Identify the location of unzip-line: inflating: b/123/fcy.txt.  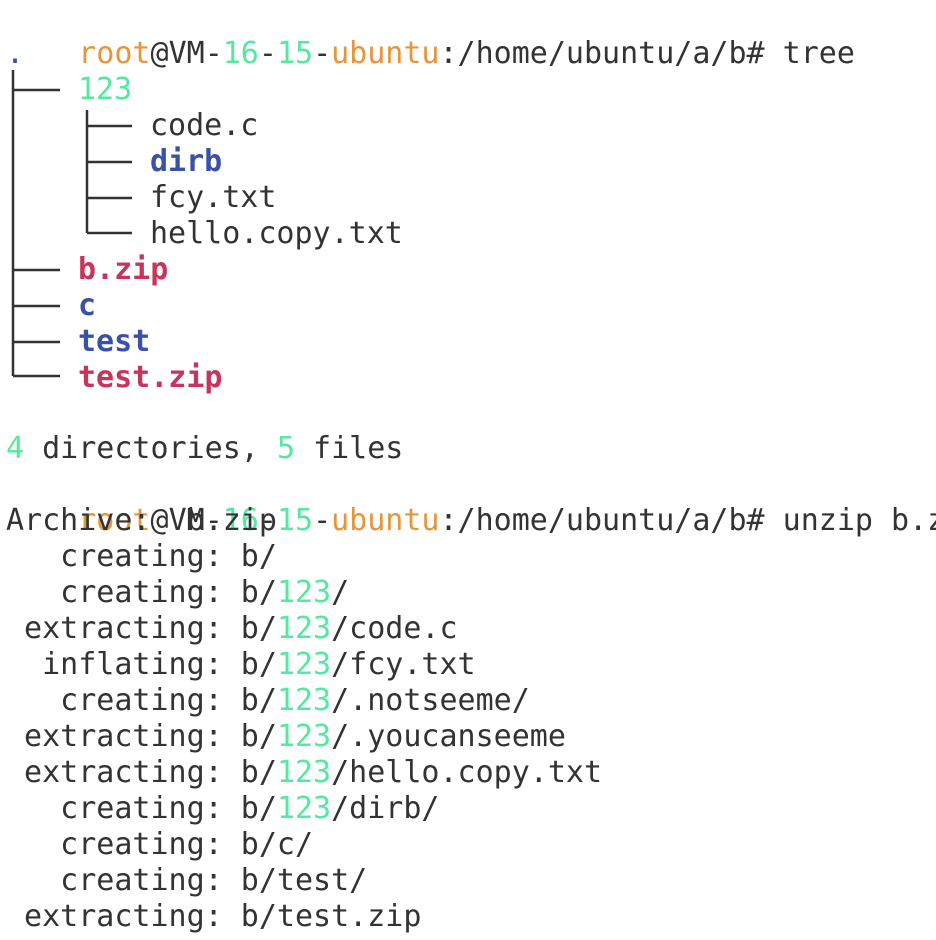
(241, 665).